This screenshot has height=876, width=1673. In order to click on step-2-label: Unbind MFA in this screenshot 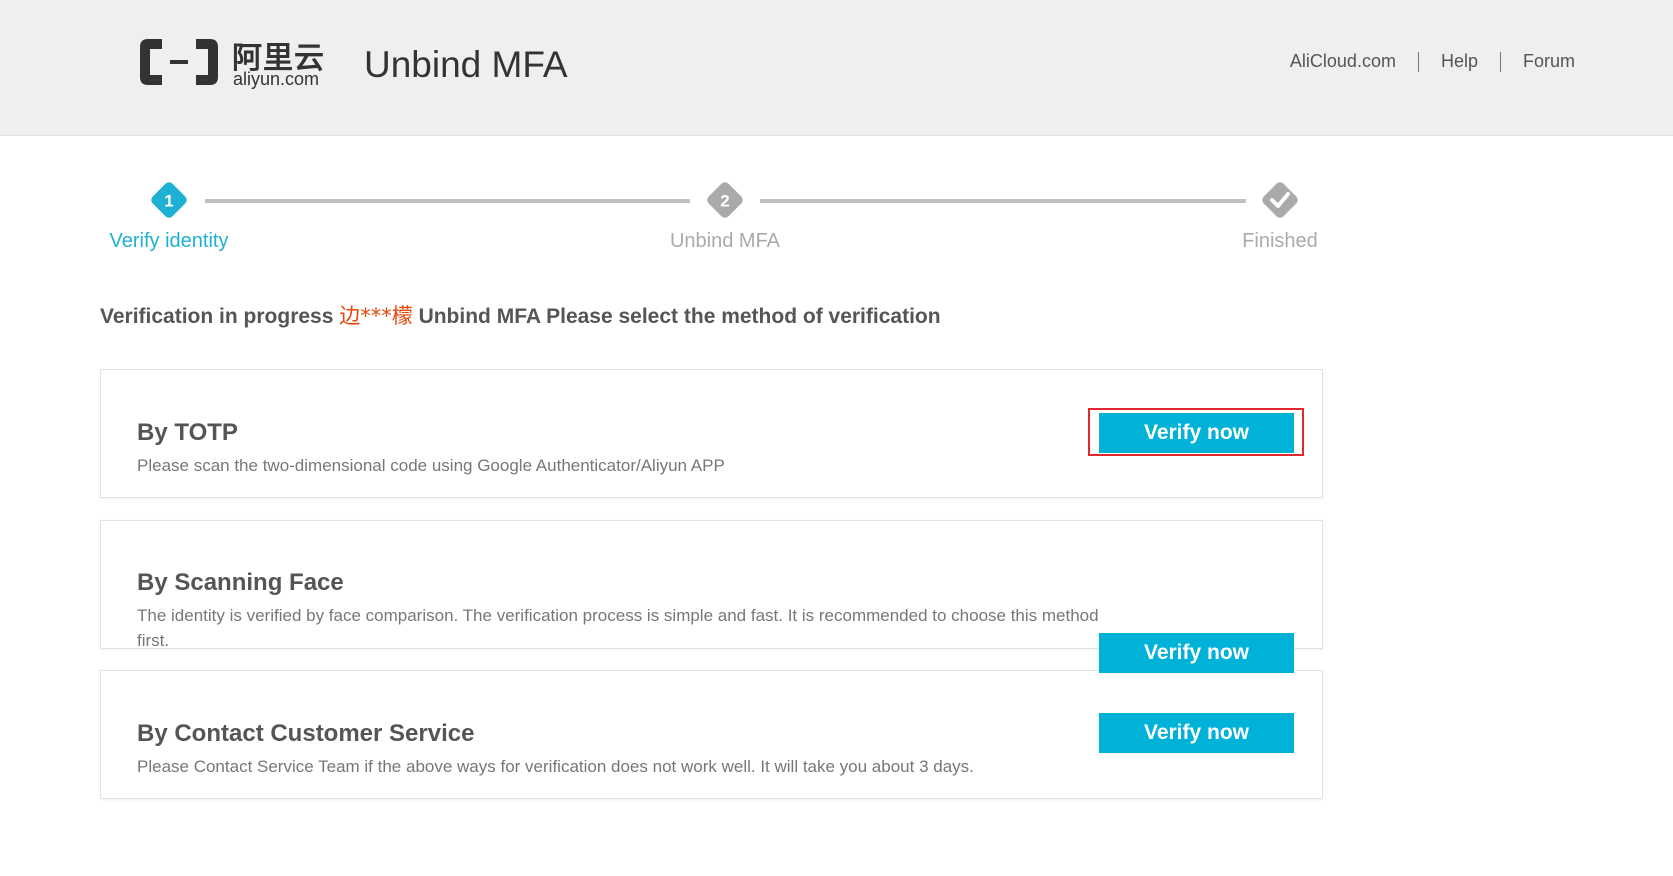, I will do `click(725, 241)`.